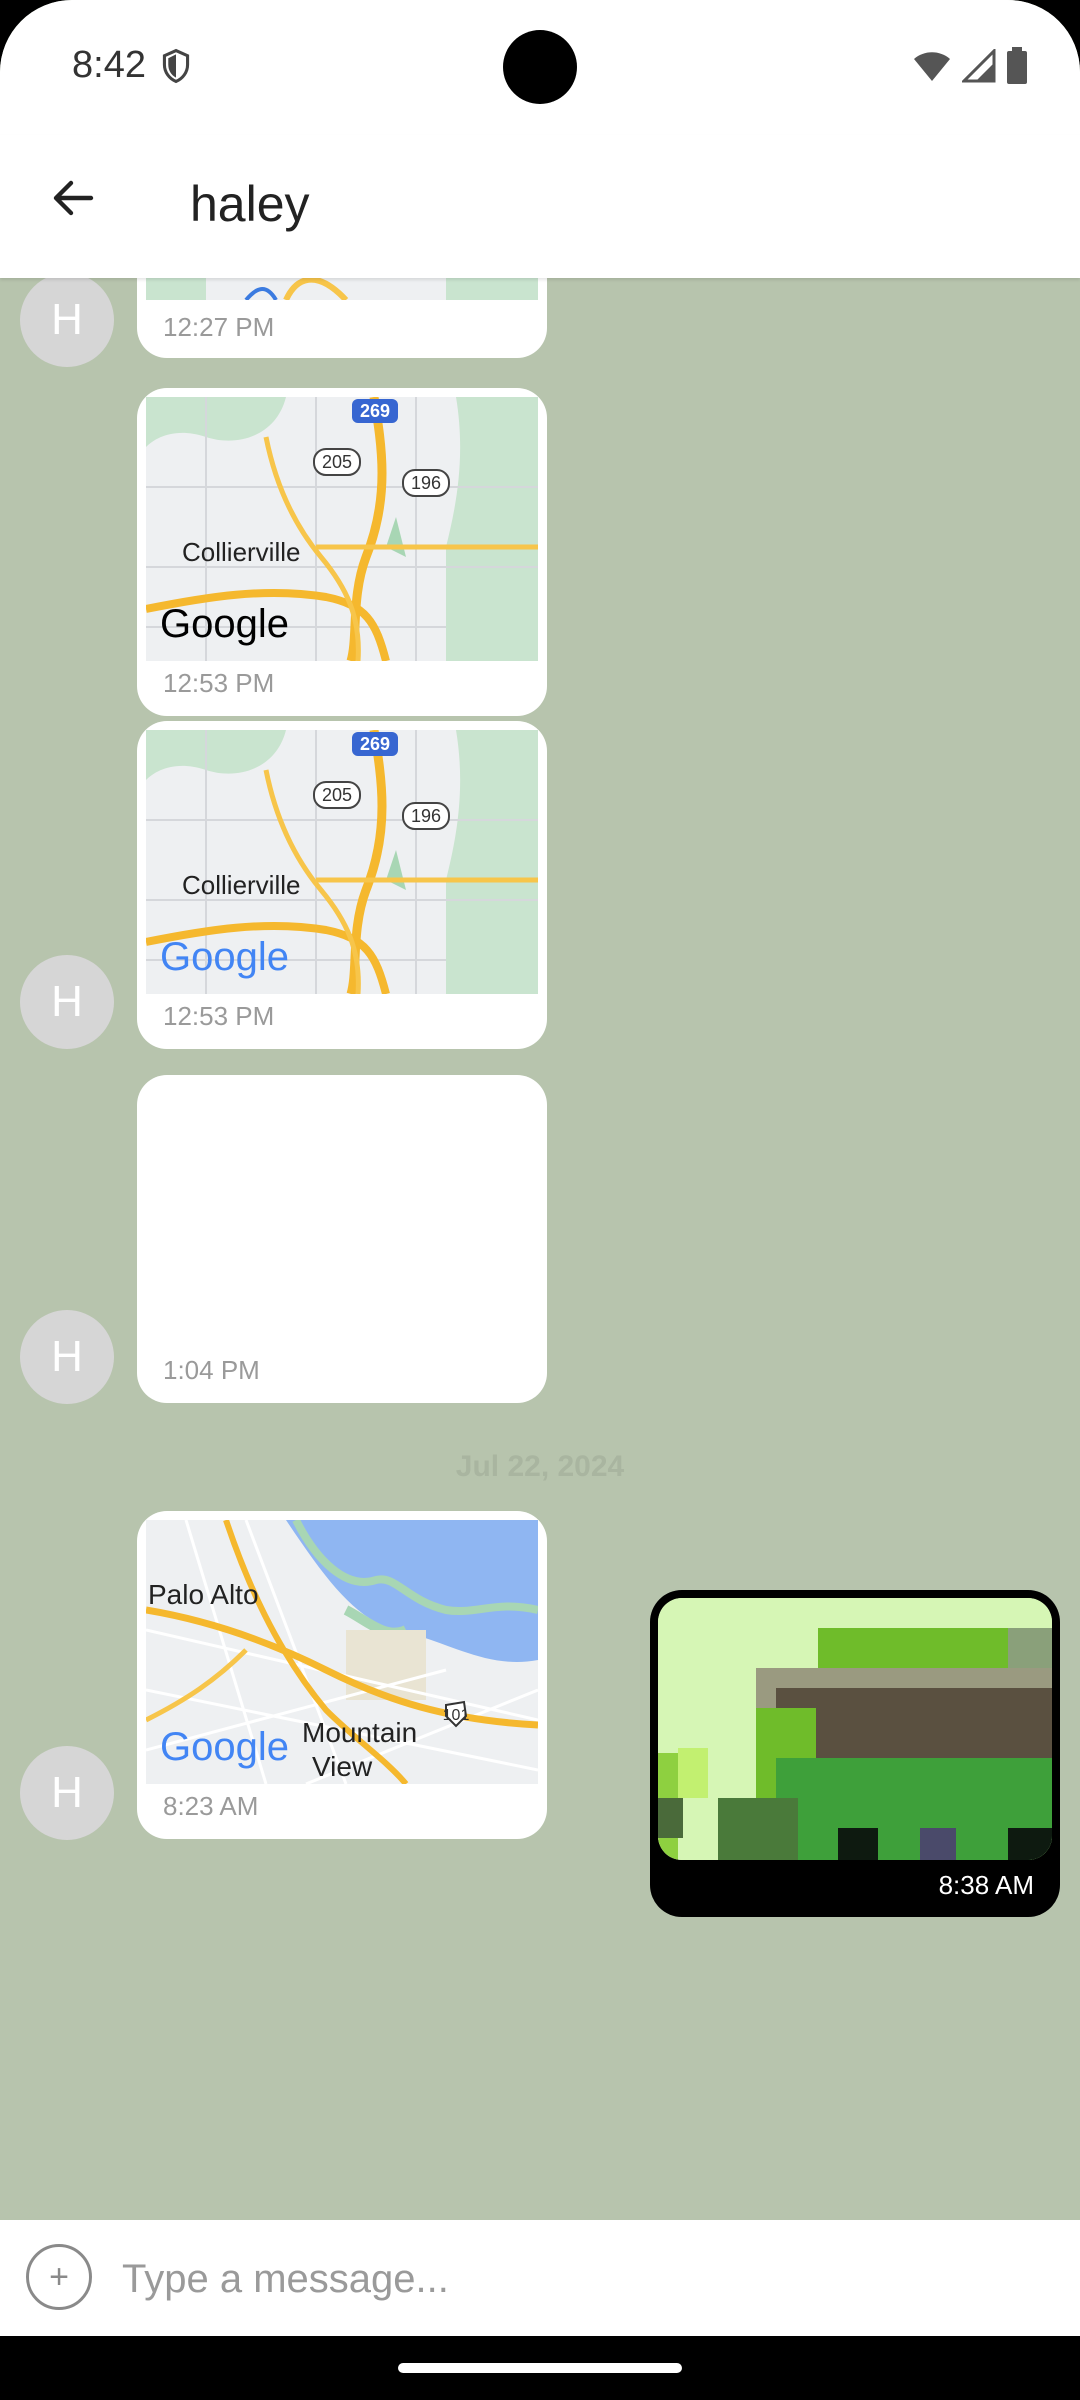  Describe the element at coordinates (456, 1715) in the screenshot. I see `map-shield: 101` at that location.